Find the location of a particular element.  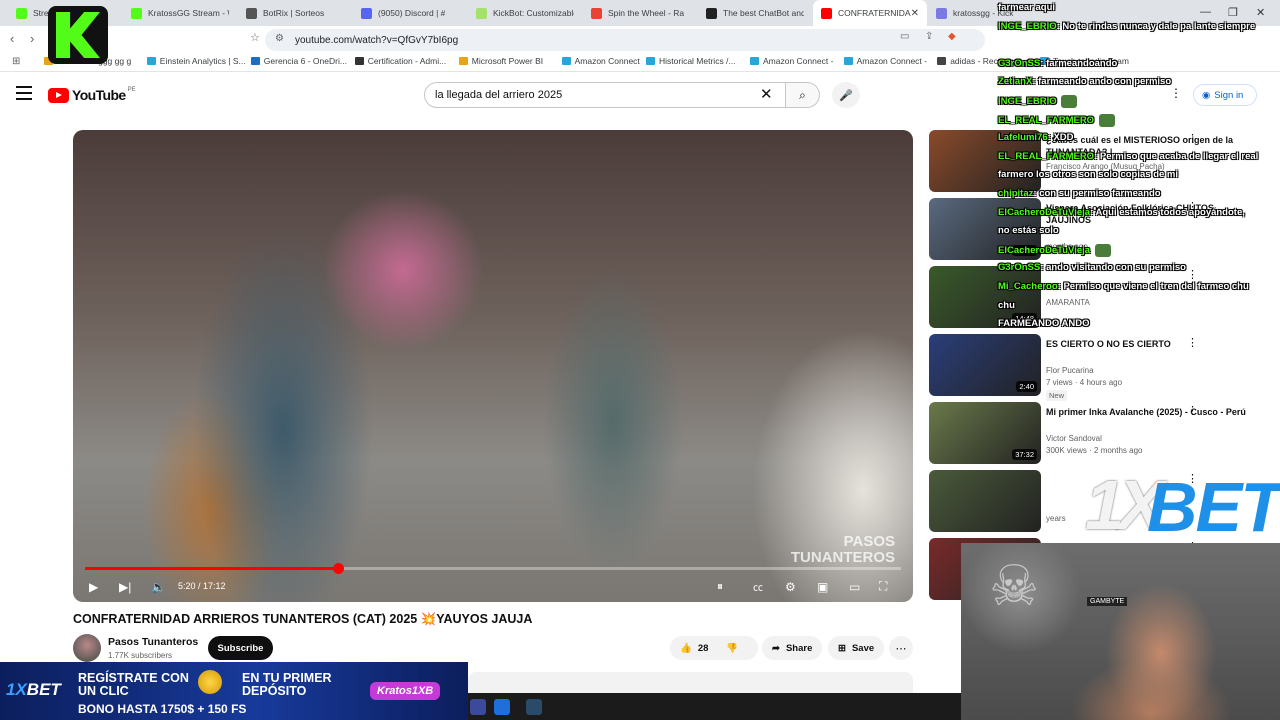

channel-avatar is located at coordinates (87, 648).